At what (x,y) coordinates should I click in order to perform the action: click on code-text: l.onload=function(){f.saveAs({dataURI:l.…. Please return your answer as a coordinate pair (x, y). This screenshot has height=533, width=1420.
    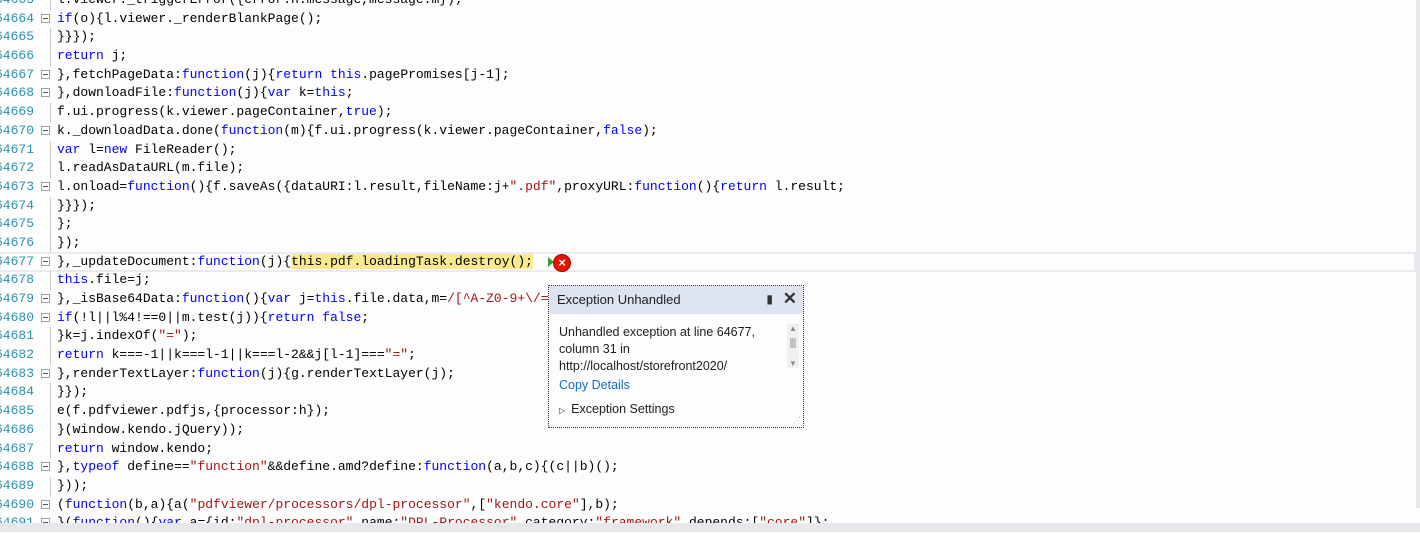
    Looking at the image, I should click on (451, 187).